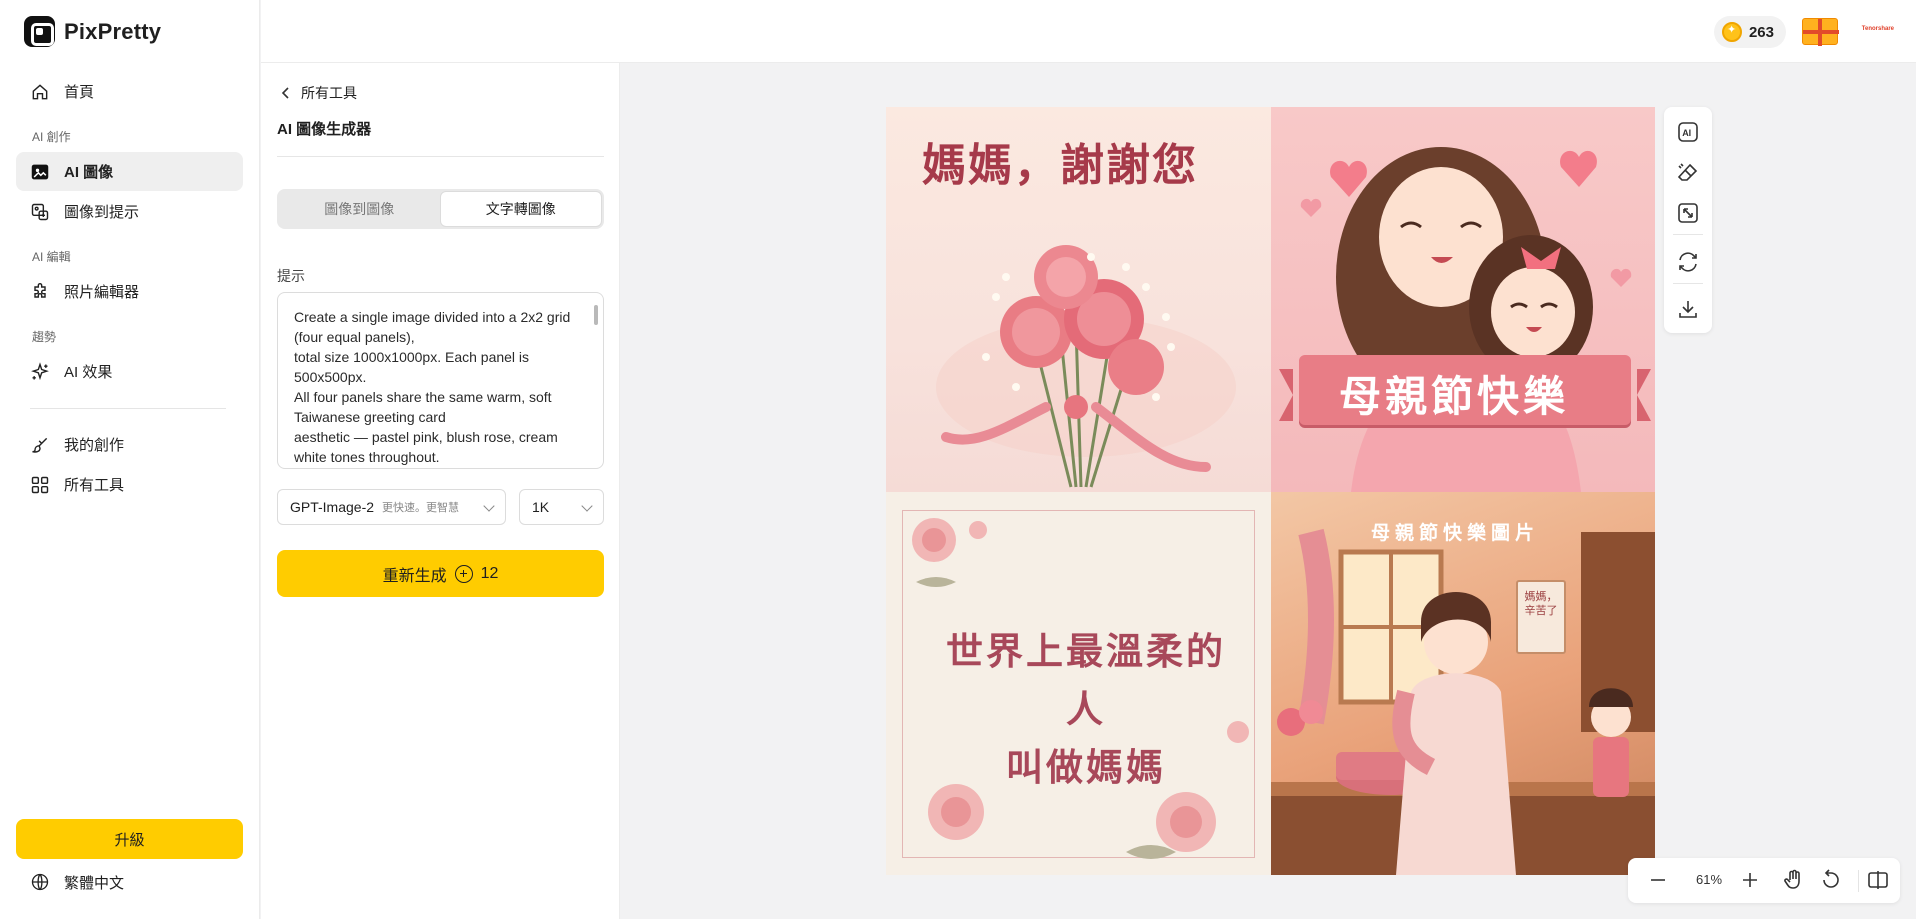  Describe the element at coordinates (94, 883) in the screenshot. I see `language-label: 繁體中文` at that location.